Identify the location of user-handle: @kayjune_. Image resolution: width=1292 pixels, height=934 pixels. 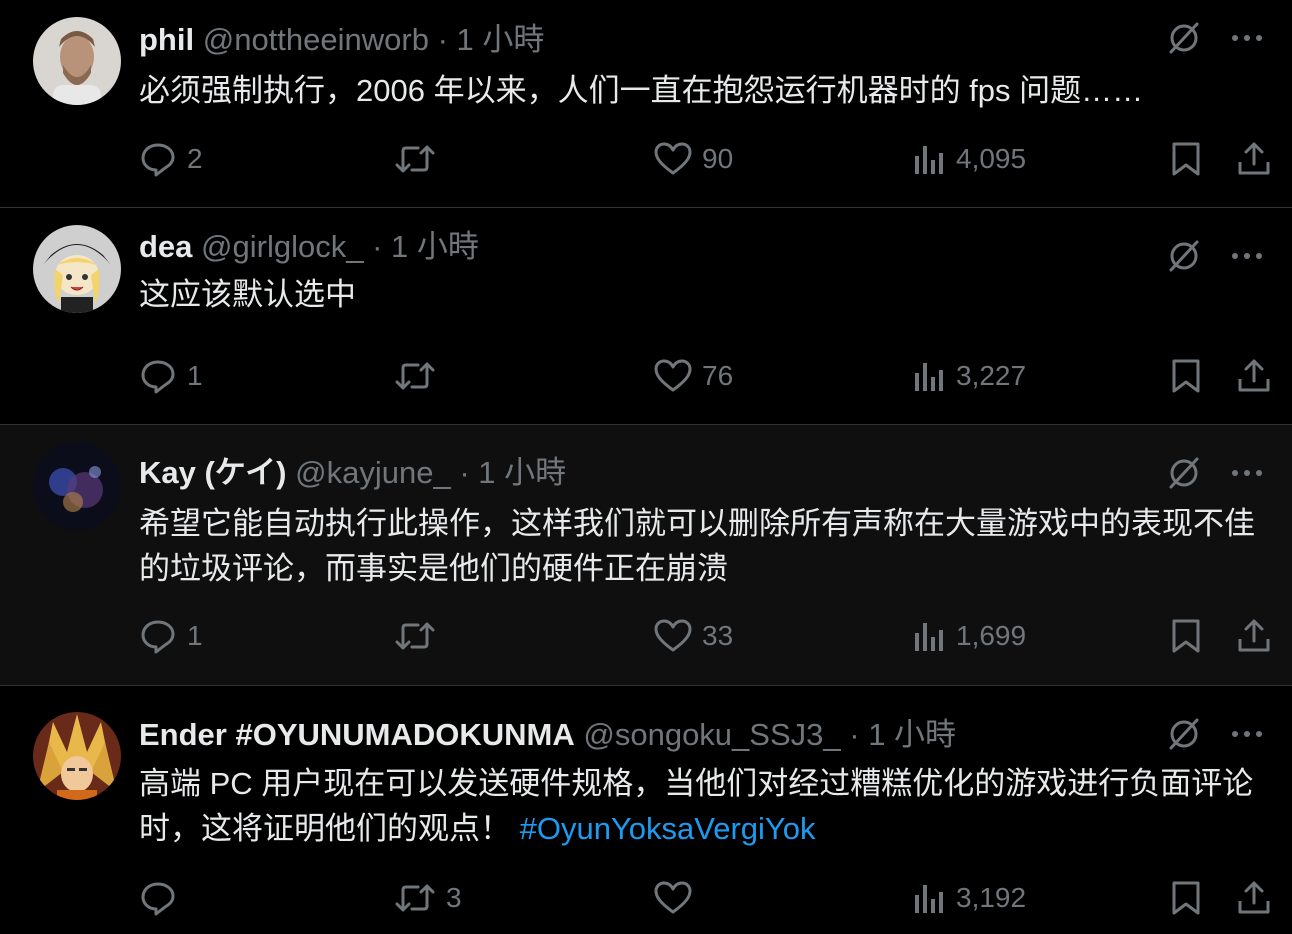
(373, 472).